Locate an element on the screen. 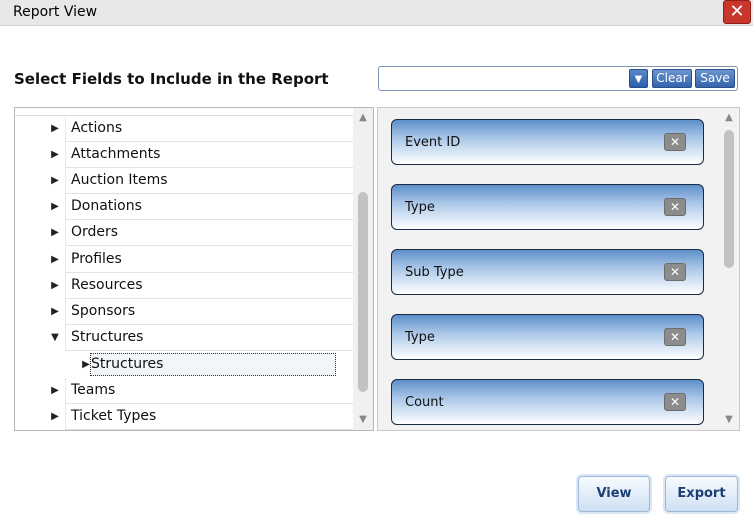  tree-item-label: Ticket Types is located at coordinates (114, 416).